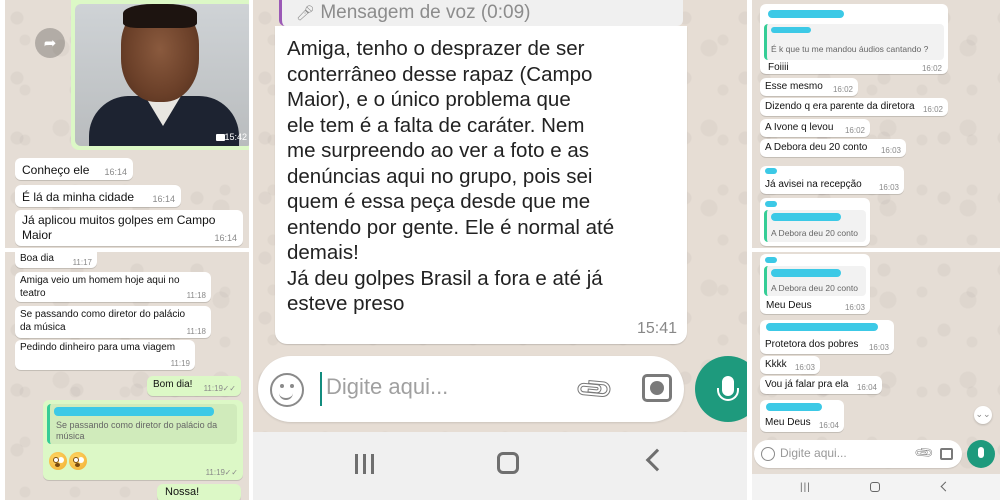 The height and width of the screenshot is (500, 1000). I want to click on recent-apps-icon: |||, so click(805, 487).